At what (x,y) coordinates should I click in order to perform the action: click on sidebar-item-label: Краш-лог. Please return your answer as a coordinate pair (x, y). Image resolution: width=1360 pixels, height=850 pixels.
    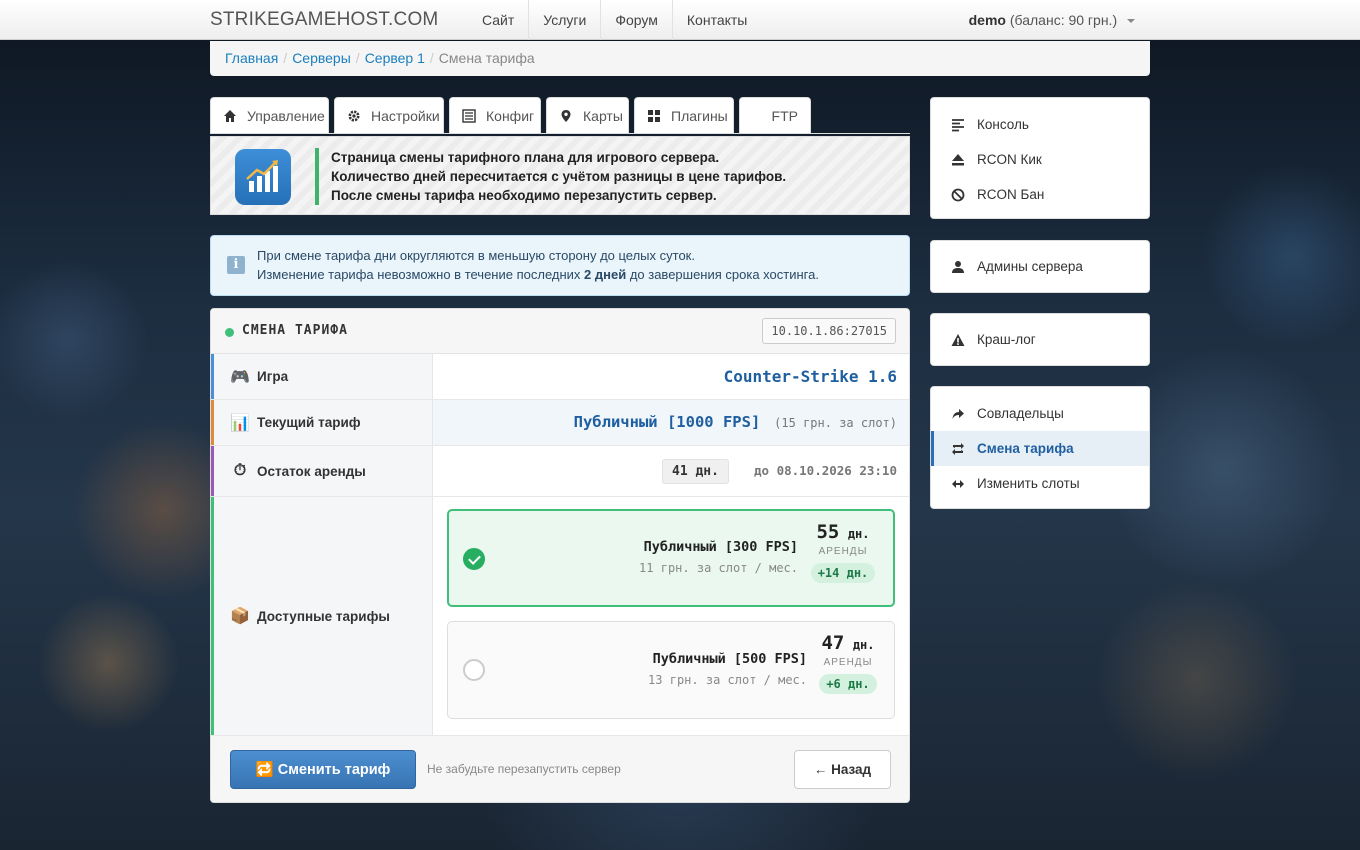
    Looking at the image, I should click on (1006, 339).